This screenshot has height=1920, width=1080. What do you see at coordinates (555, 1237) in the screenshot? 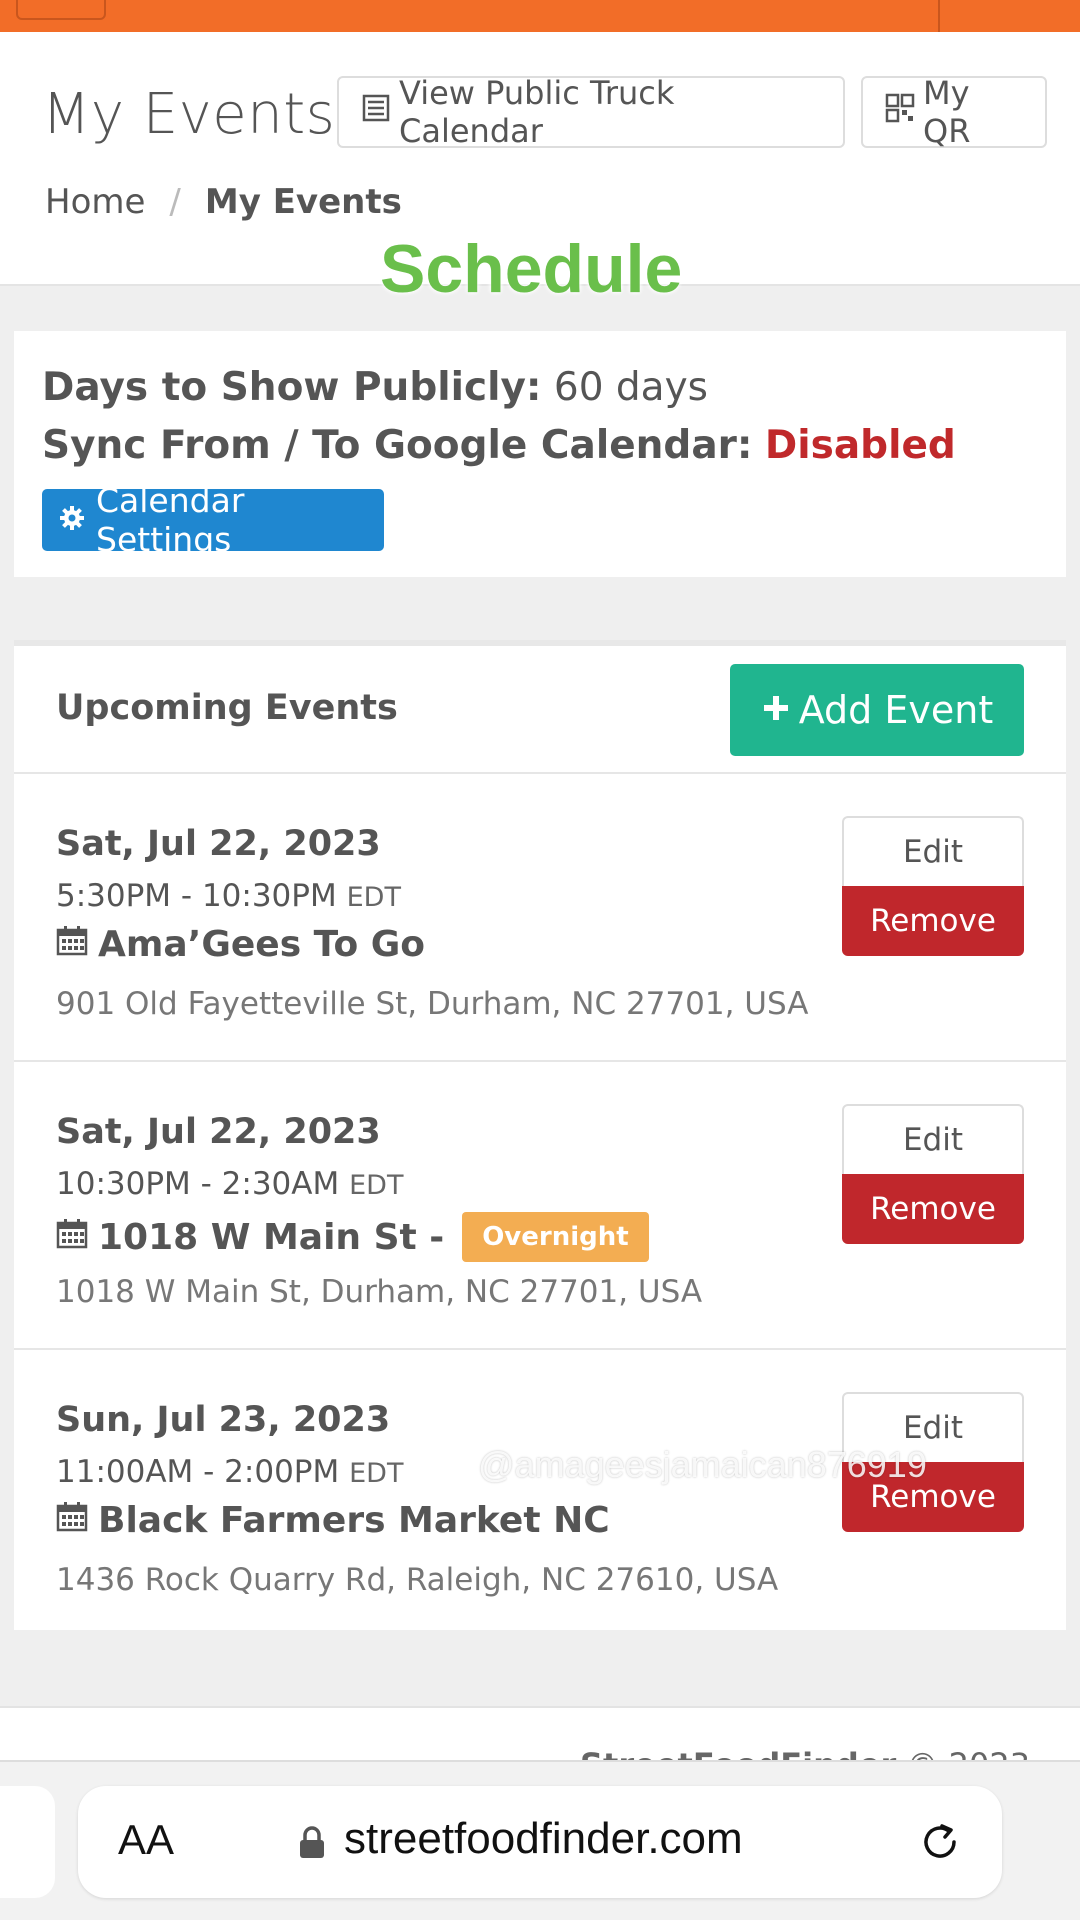
I see `overnight-badge: Overnight` at bounding box center [555, 1237].